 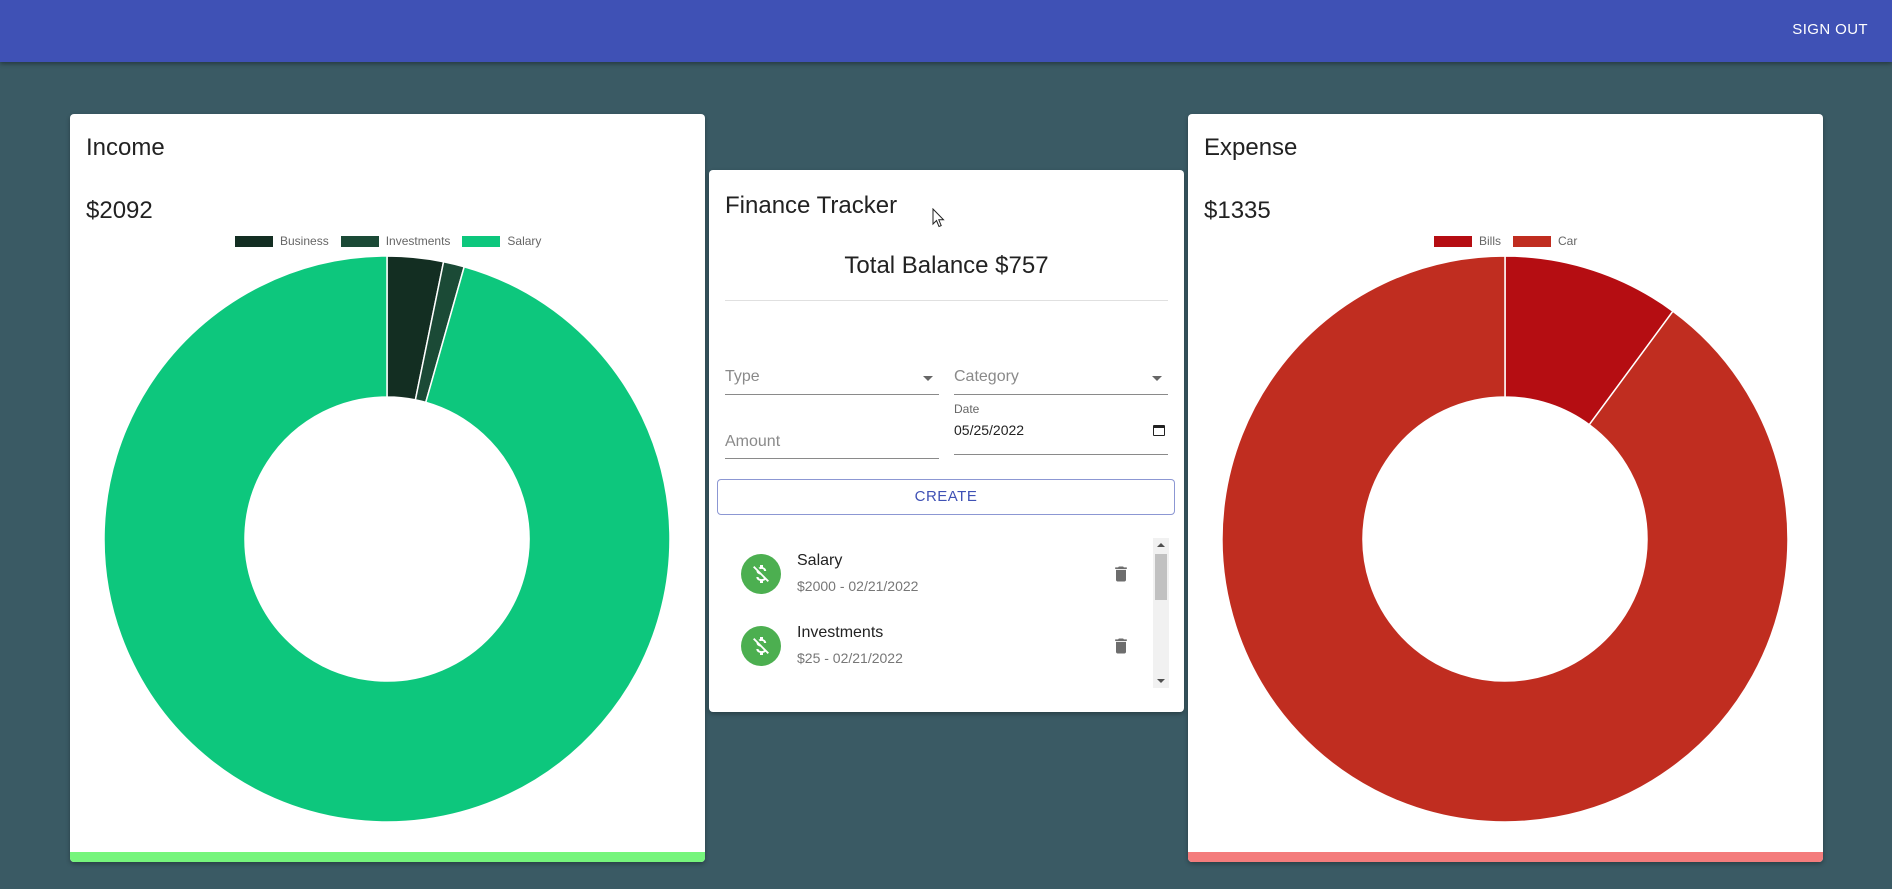 What do you see at coordinates (986, 376) in the screenshot?
I see `category-placeholder: Category` at bounding box center [986, 376].